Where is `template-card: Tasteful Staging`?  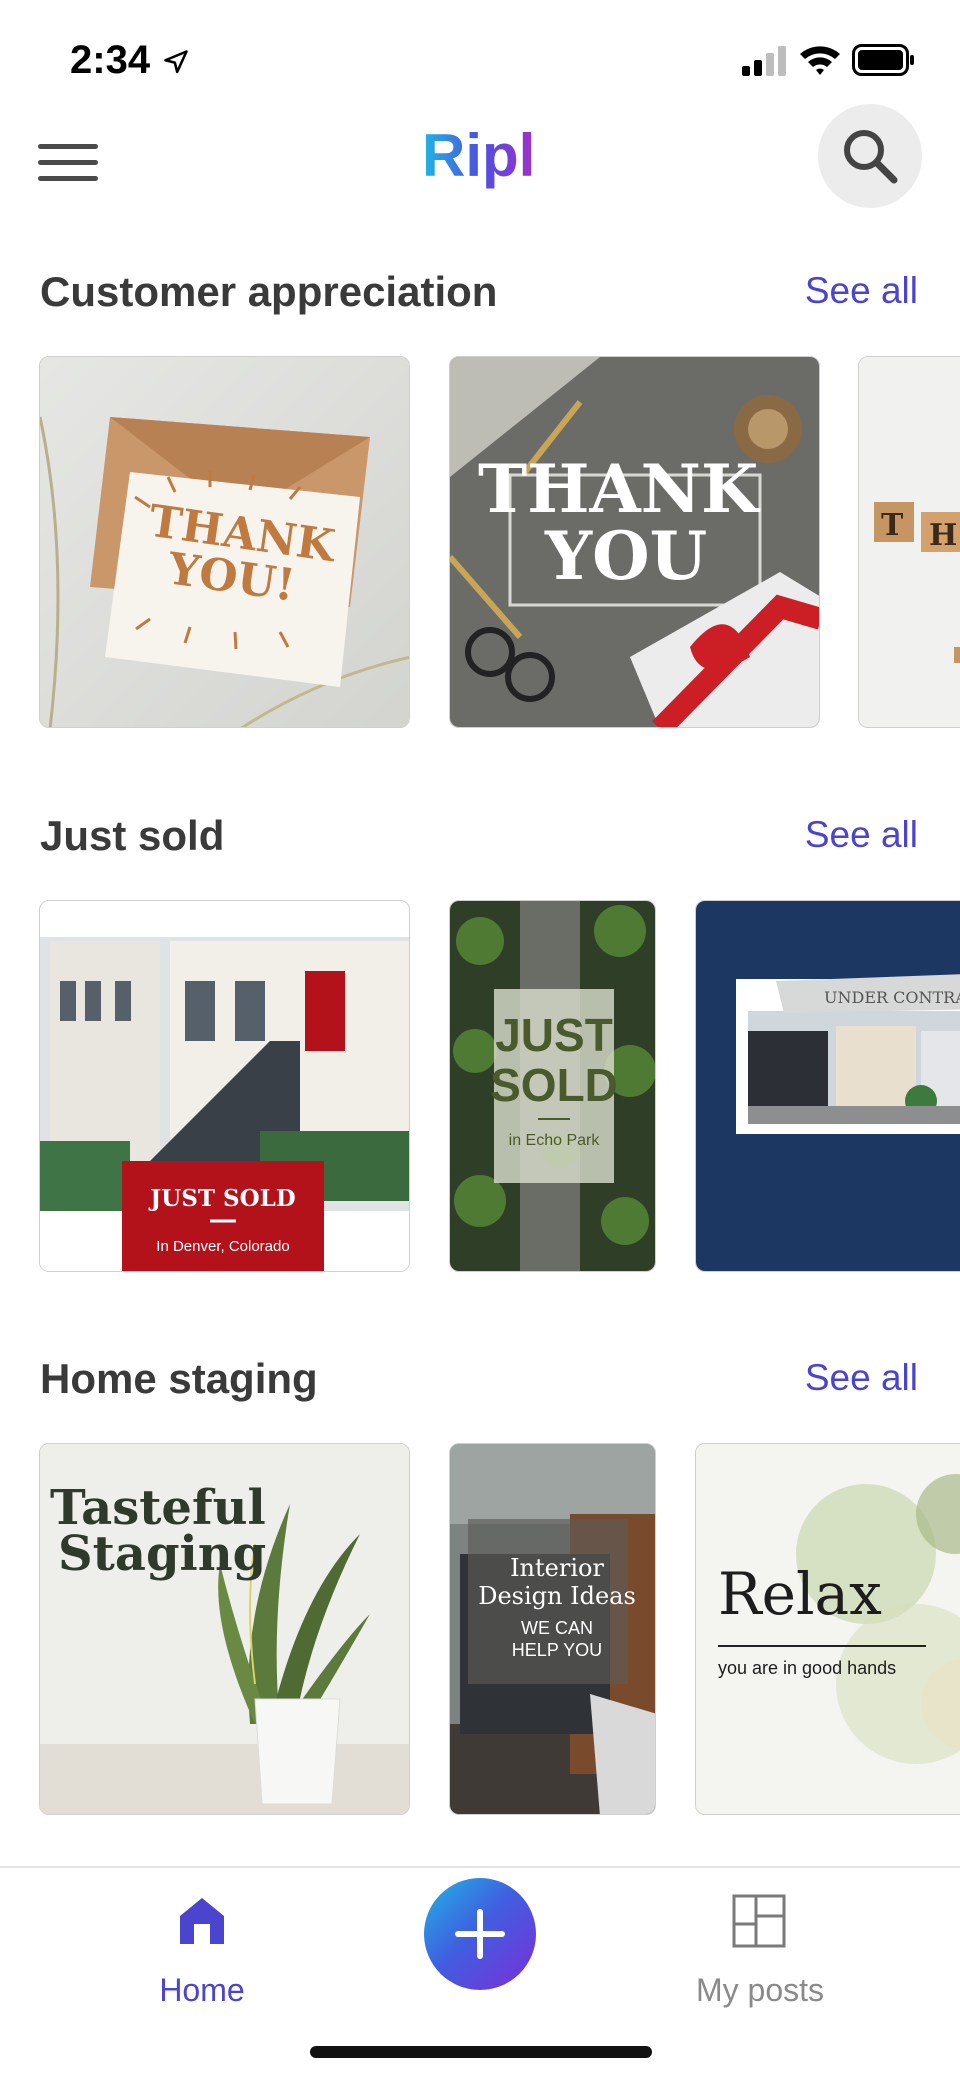 template-card: Tasteful Staging is located at coordinates (224, 1629).